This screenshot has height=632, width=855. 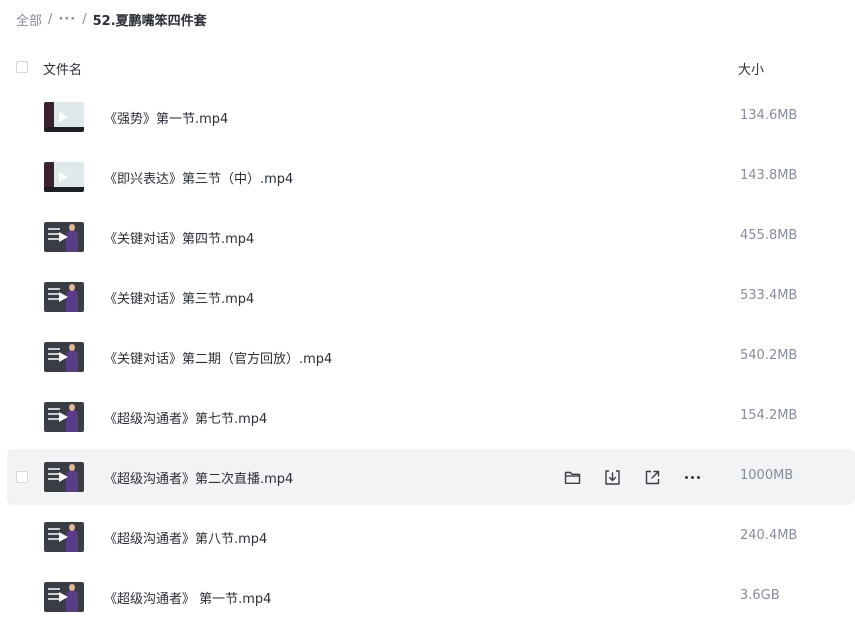 What do you see at coordinates (185, 537) in the screenshot?
I see `file-name: 《超级沟通者》第八节.mp4` at bounding box center [185, 537].